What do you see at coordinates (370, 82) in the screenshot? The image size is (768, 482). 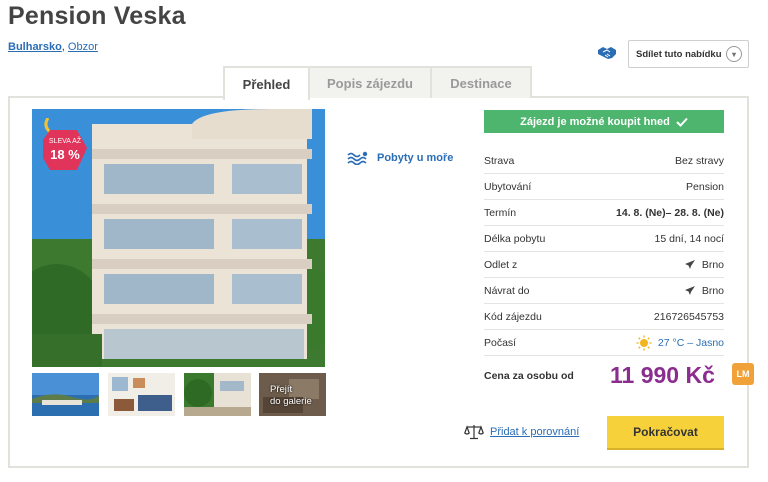 I see `tab-trip-description: Popis zájezdu` at bounding box center [370, 82].